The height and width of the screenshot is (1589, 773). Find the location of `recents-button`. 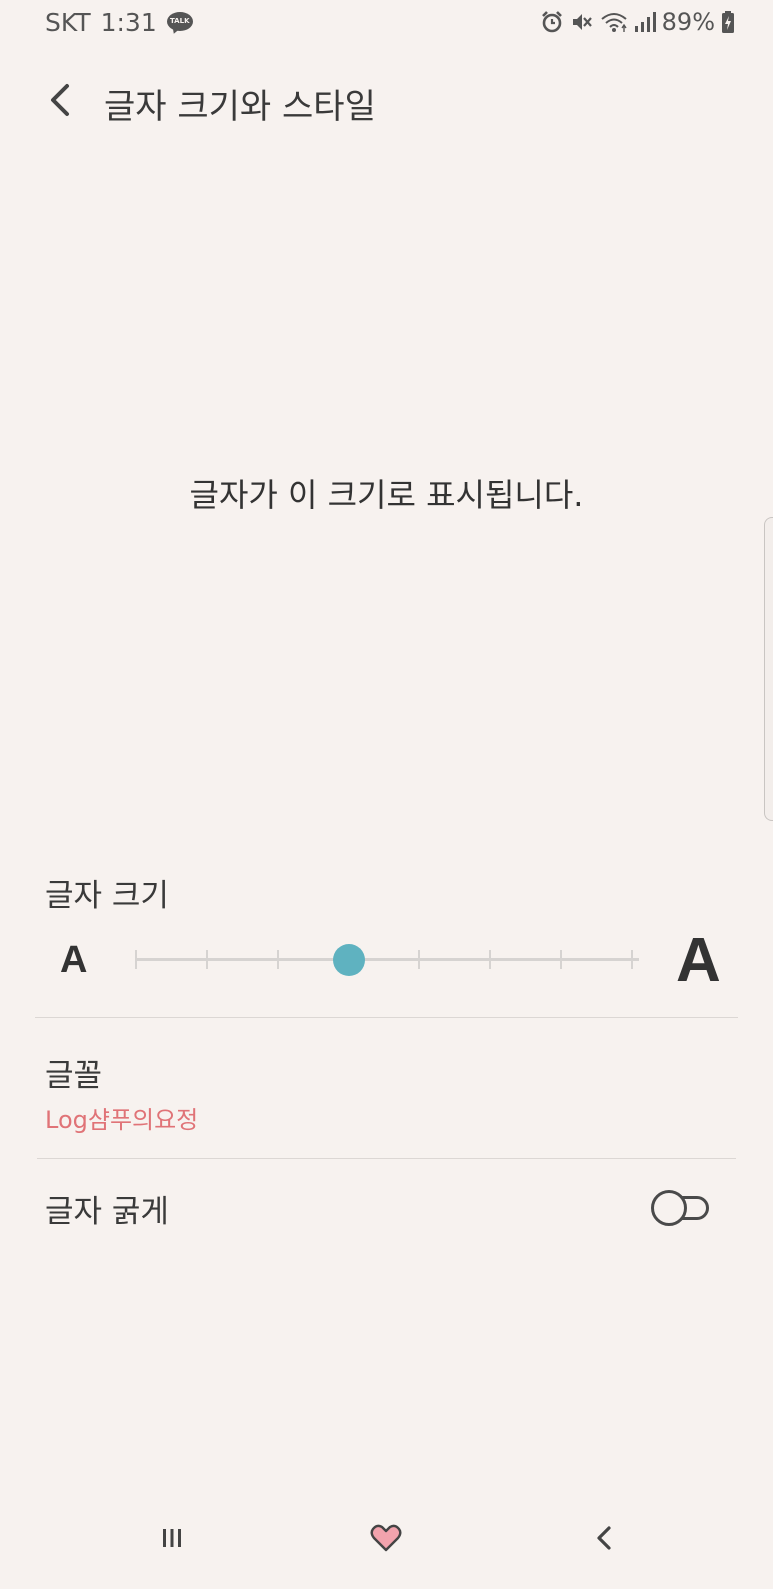

recents-button is located at coordinates (172, 1538).